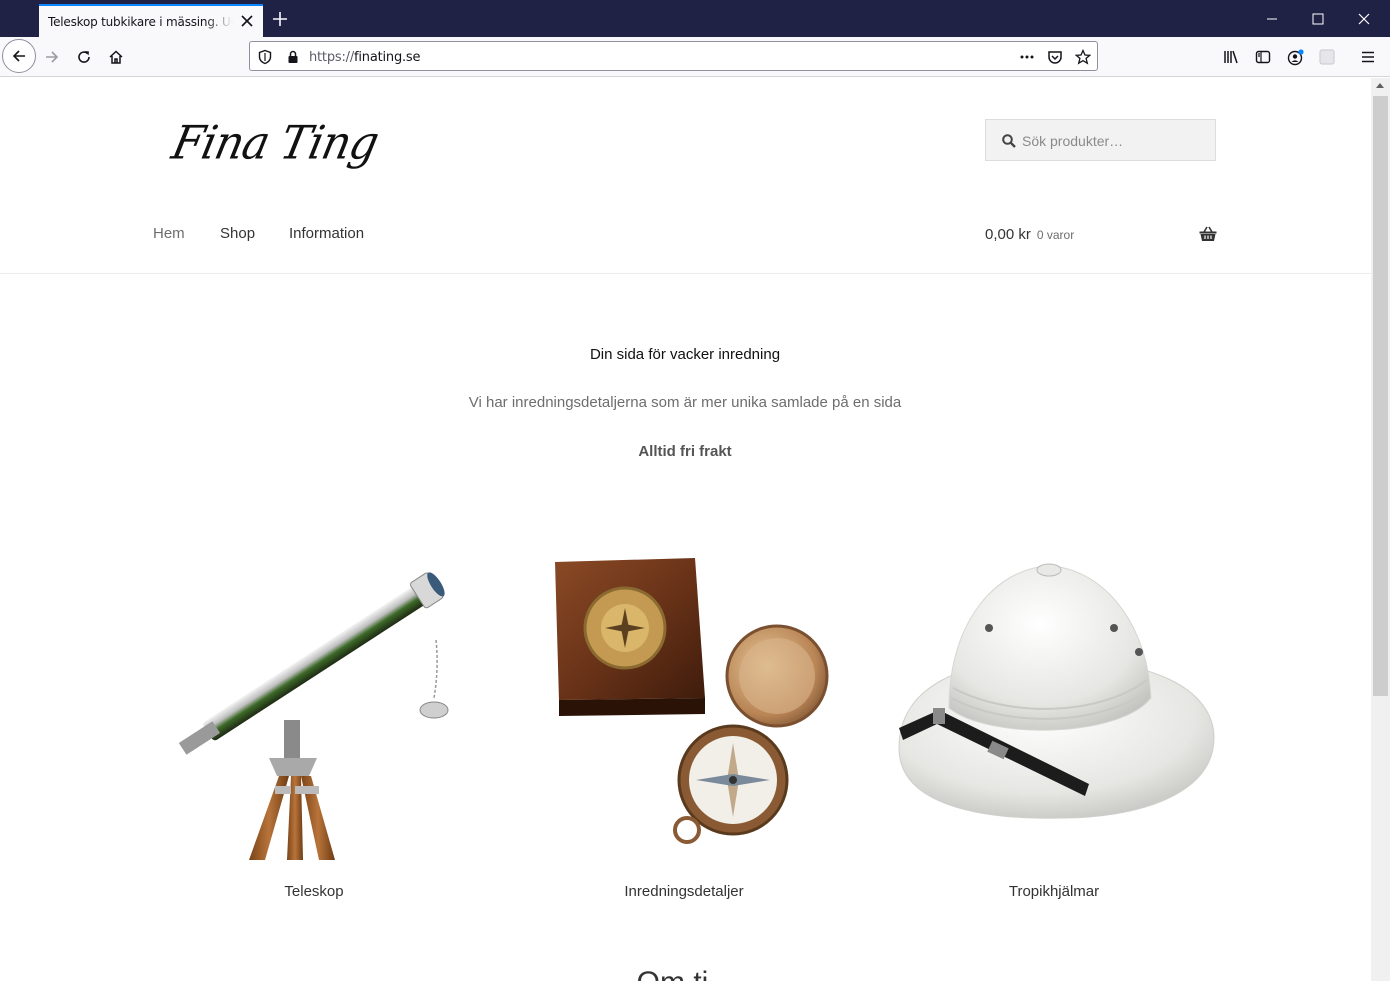 This screenshot has height=981, width=1390. I want to click on reload-icon, so click(84, 57).